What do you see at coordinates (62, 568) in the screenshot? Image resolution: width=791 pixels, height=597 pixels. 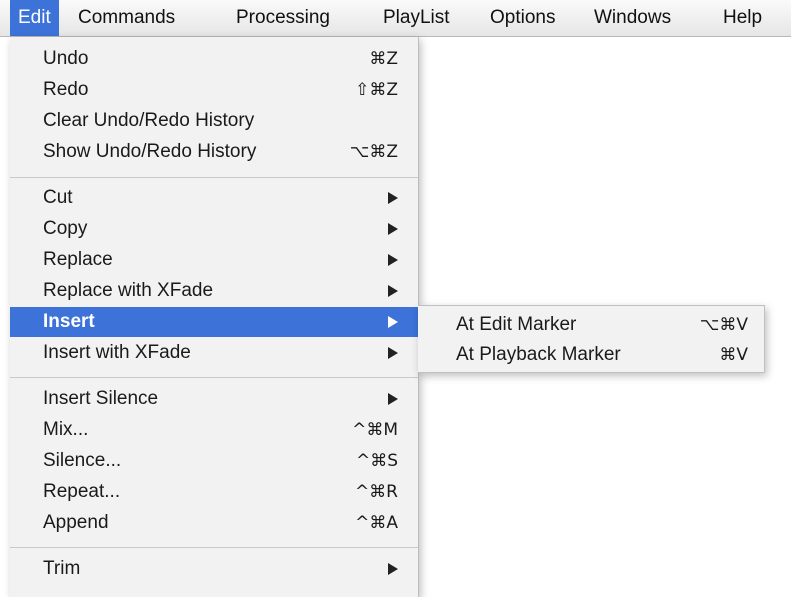 I see `menu-item-label: Trim` at bounding box center [62, 568].